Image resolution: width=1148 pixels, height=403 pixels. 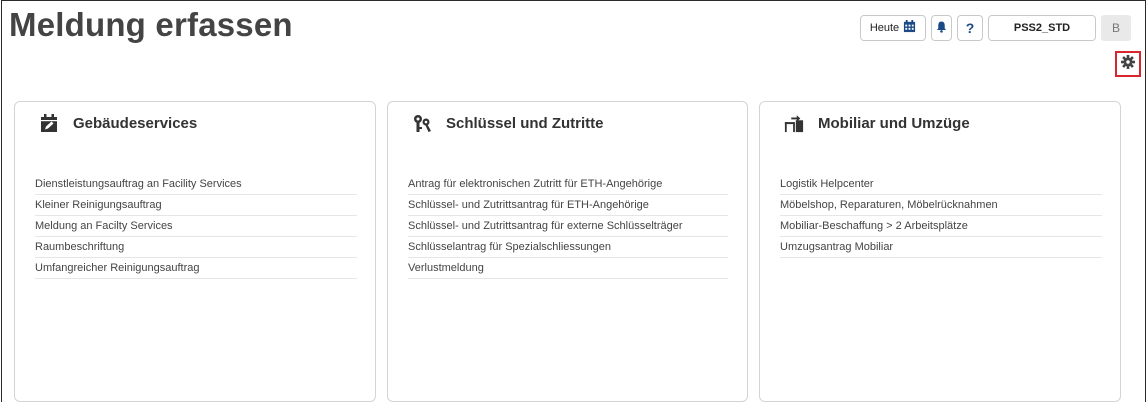 I want to click on gear-icon, so click(x=1128, y=64).